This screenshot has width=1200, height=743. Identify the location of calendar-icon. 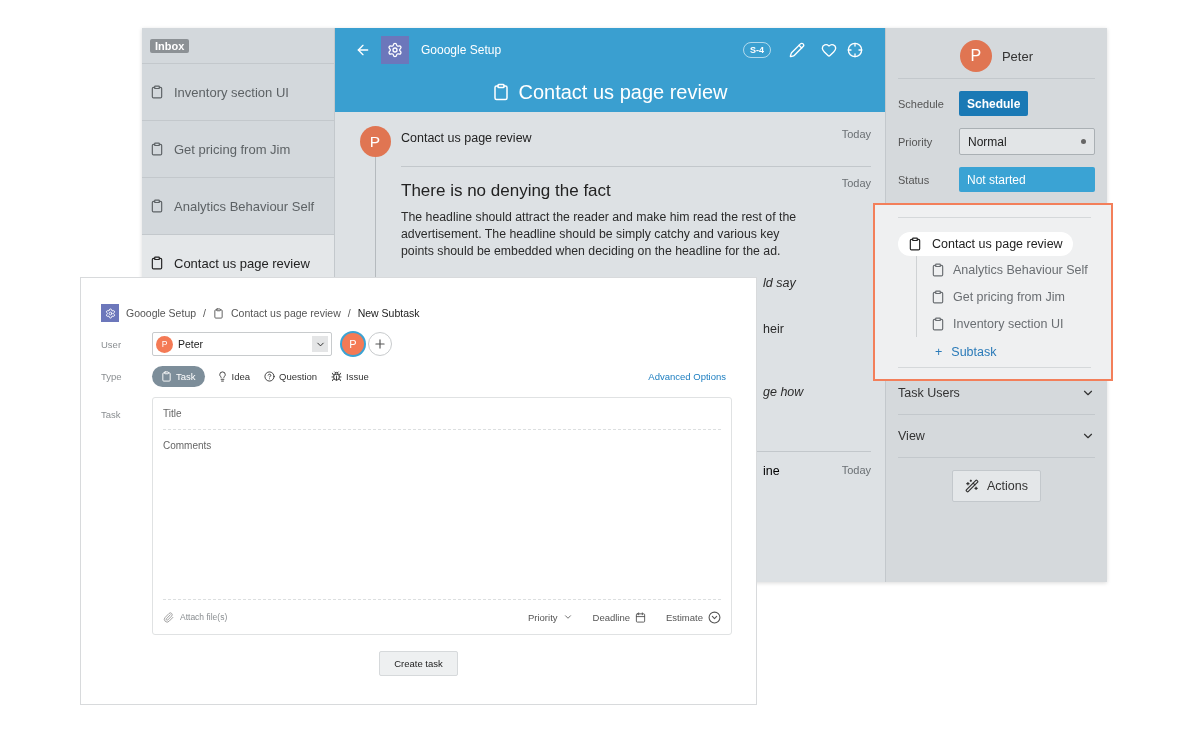
(641, 617).